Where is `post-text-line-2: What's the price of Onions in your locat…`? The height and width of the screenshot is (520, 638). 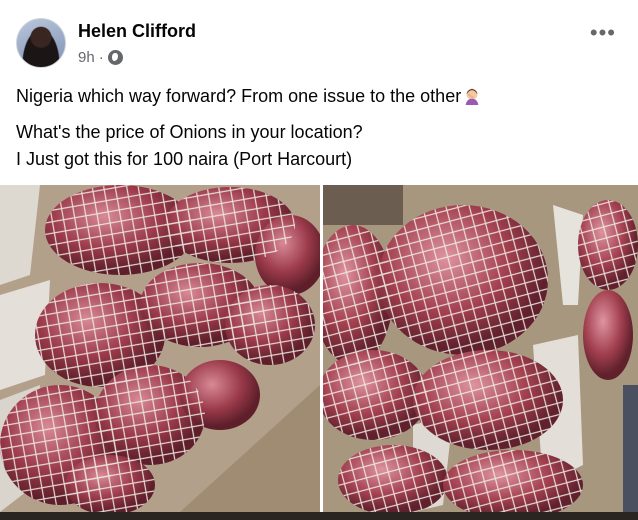
post-text-line-2: What's the price of Onions in your locat… is located at coordinates (189, 132).